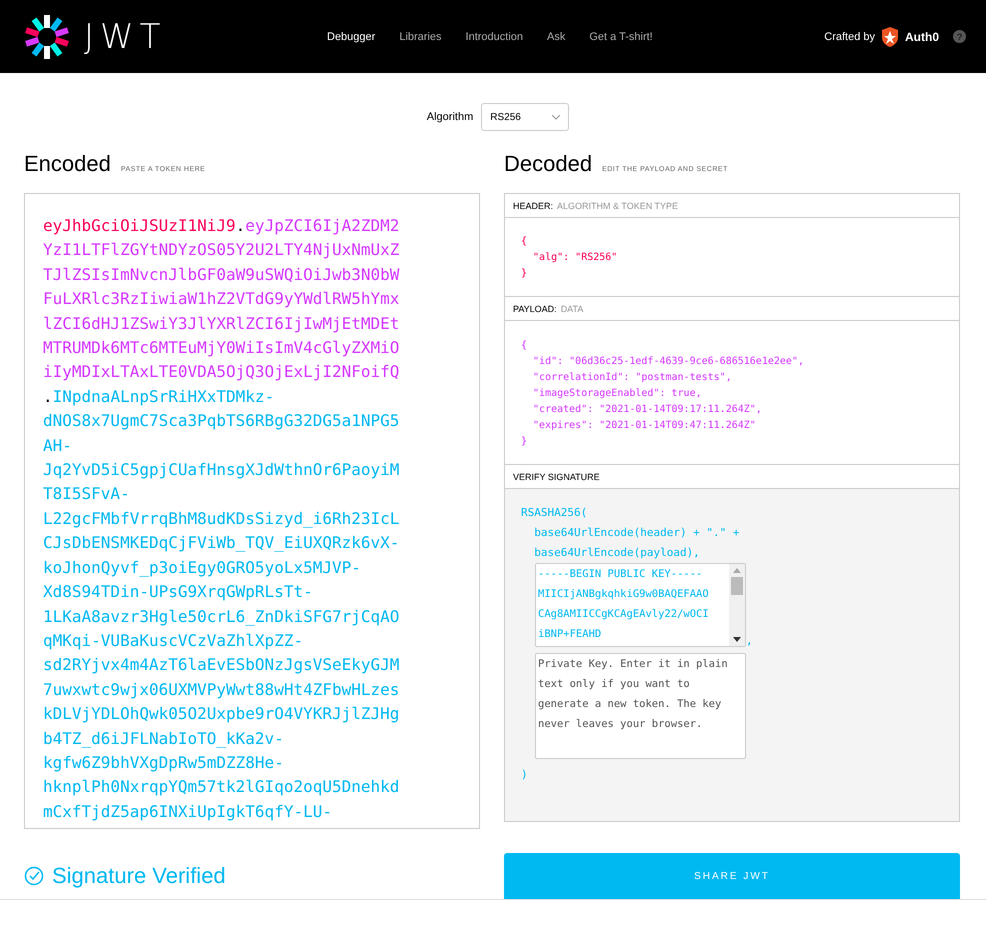 This screenshot has height=926, width=986. What do you see at coordinates (525, 775) in the screenshot?
I see `code-line: )` at bounding box center [525, 775].